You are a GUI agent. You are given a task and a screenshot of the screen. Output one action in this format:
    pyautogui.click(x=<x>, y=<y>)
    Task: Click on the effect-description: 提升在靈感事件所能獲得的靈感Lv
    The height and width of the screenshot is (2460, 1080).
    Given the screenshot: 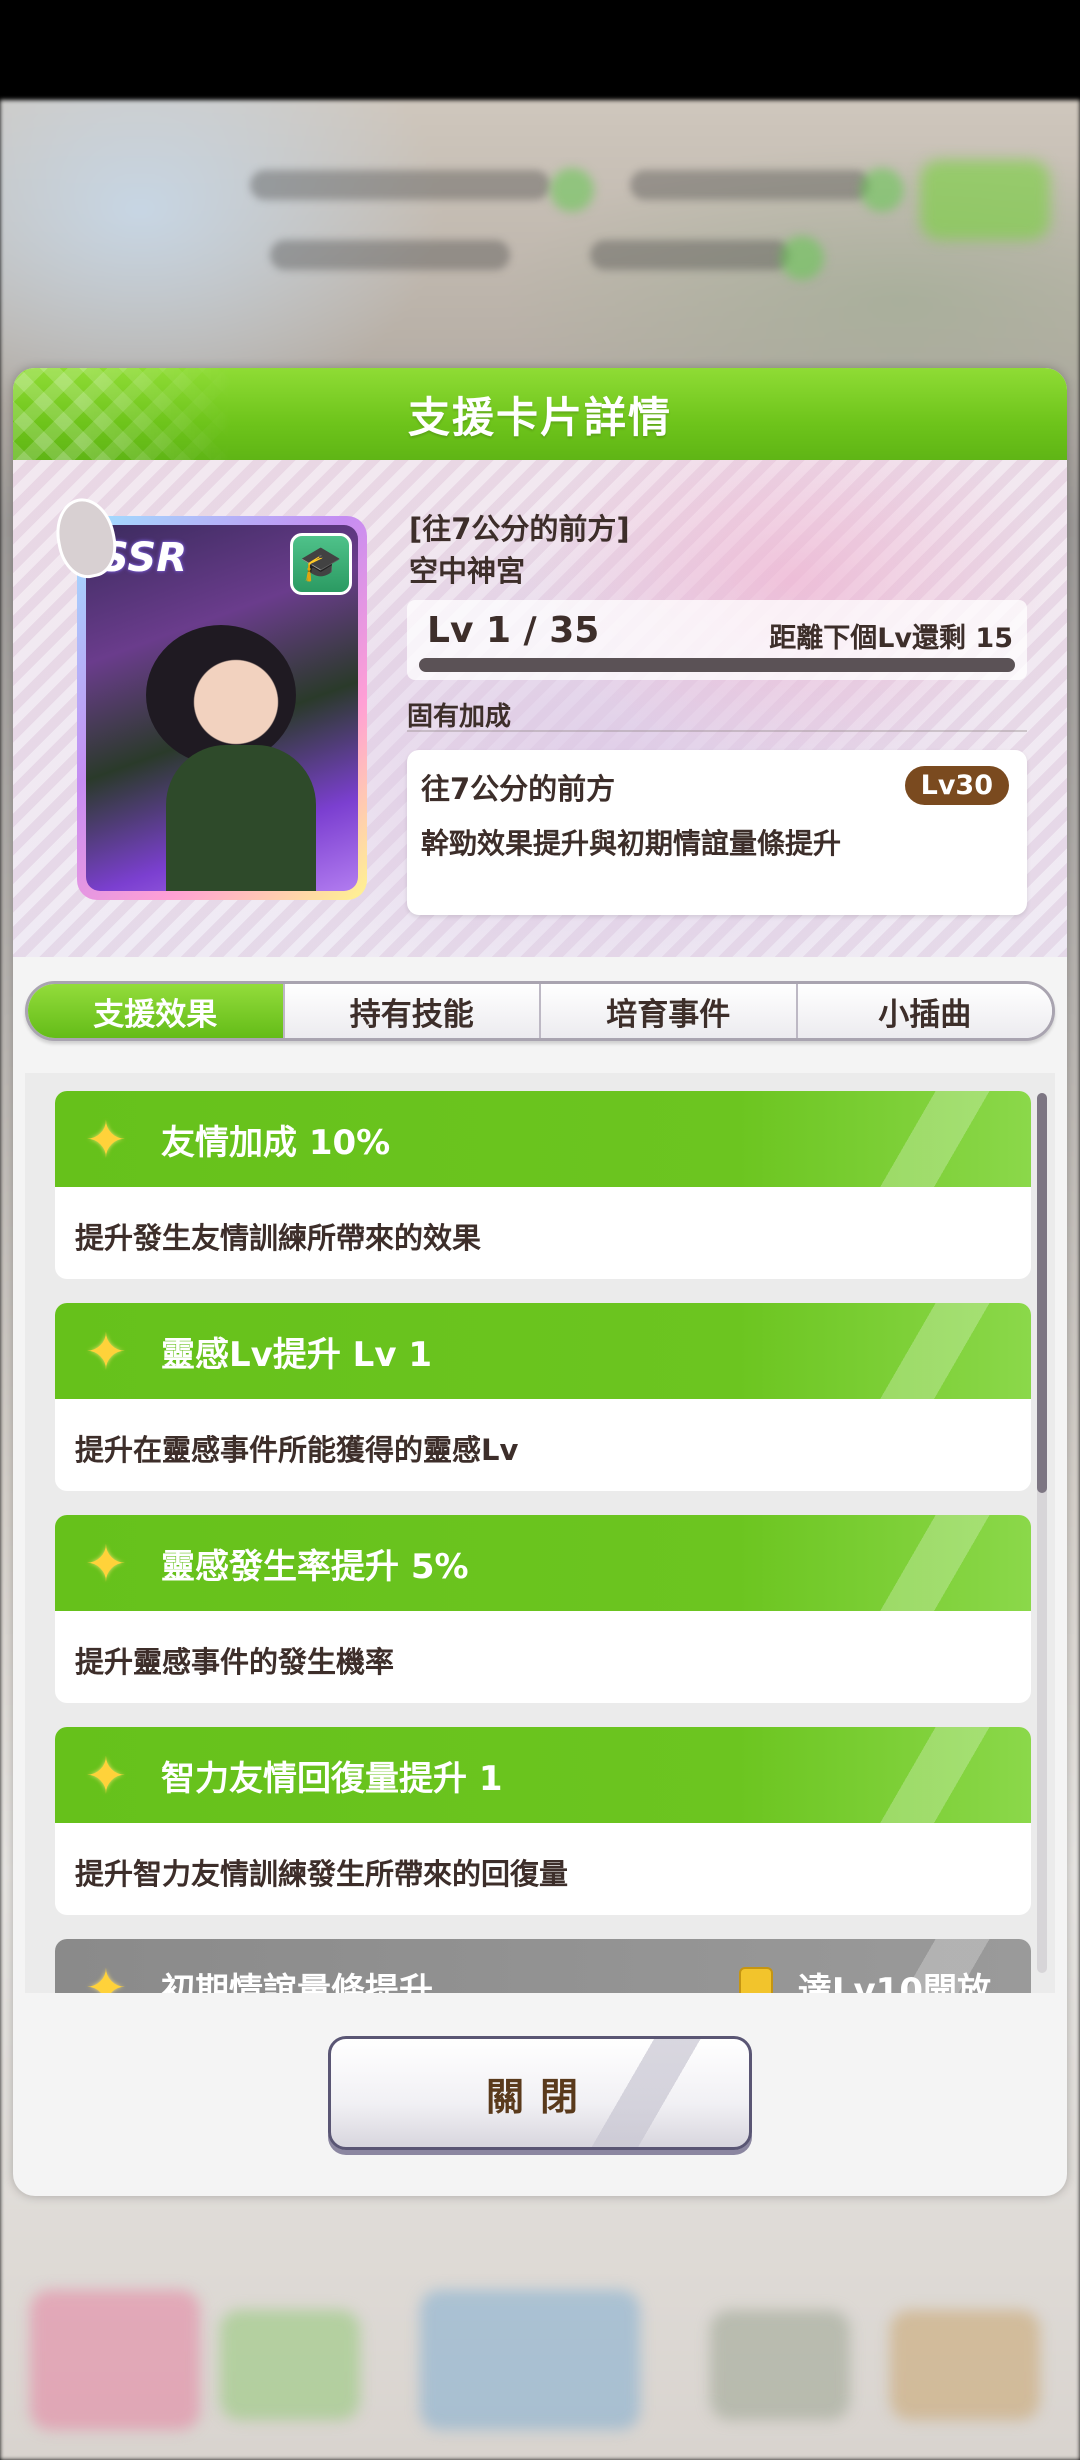 What is the action you would take?
    pyautogui.click(x=297, y=1450)
    